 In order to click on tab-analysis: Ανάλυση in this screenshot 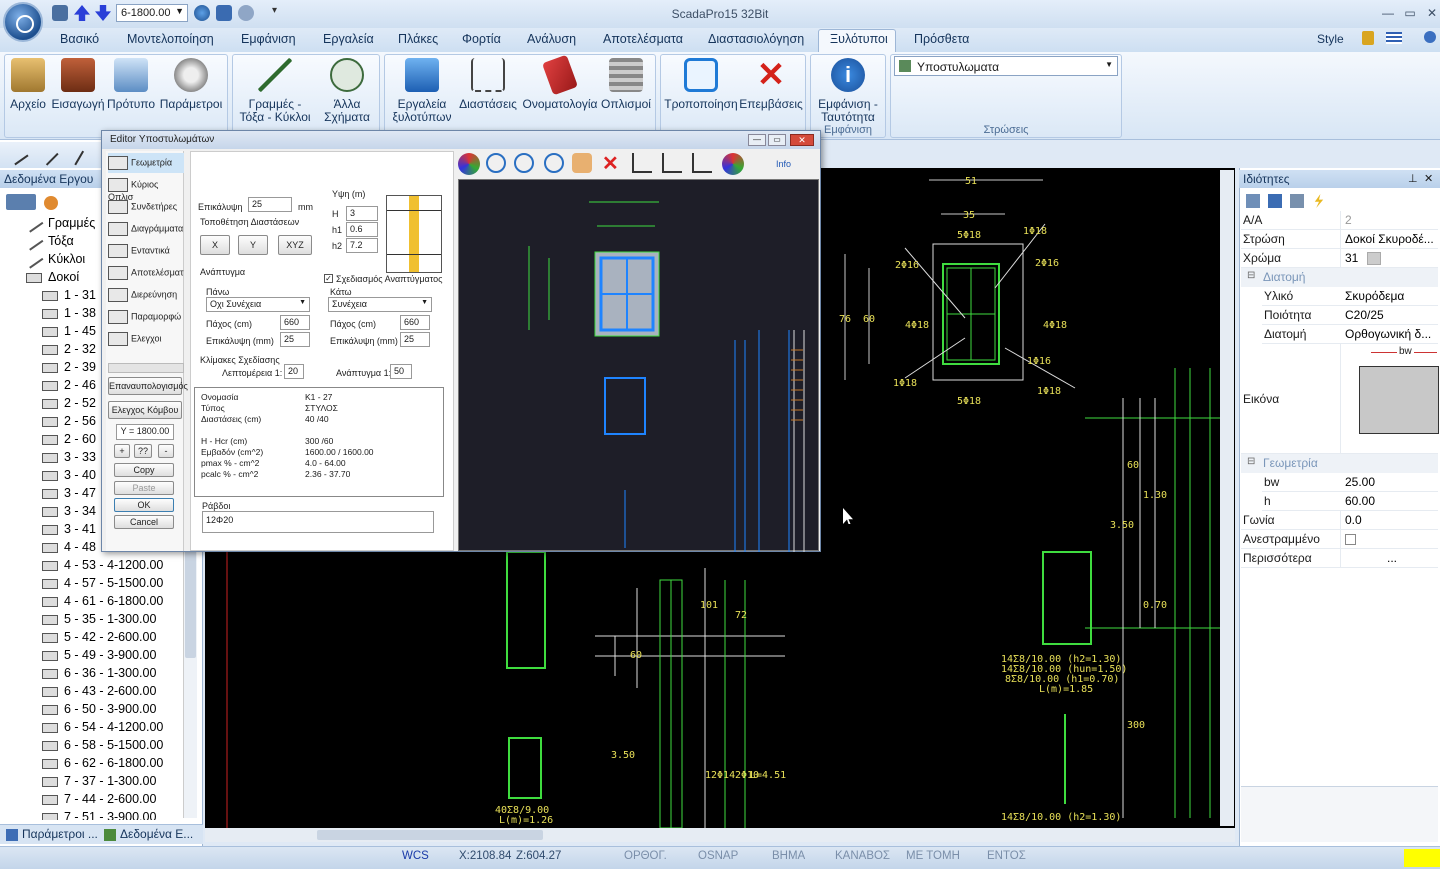, I will do `click(551, 39)`.